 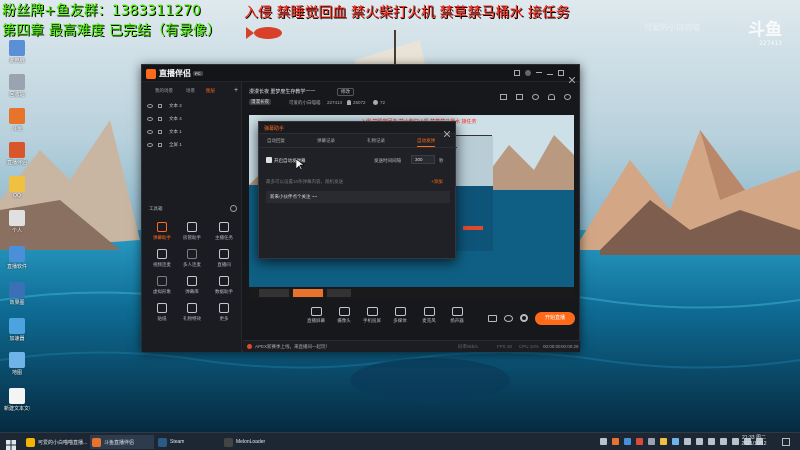 What do you see at coordinates (457, 315) in the screenshot?
I see `source-button-5: 扬声器` at bounding box center [457, 315].